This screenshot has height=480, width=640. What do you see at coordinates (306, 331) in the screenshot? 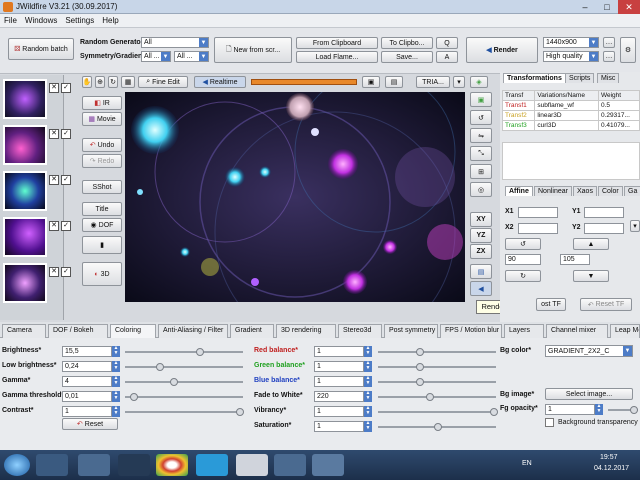
I see `tab-3d-rendering: 3D rendering` at bounding box center [306, 331].